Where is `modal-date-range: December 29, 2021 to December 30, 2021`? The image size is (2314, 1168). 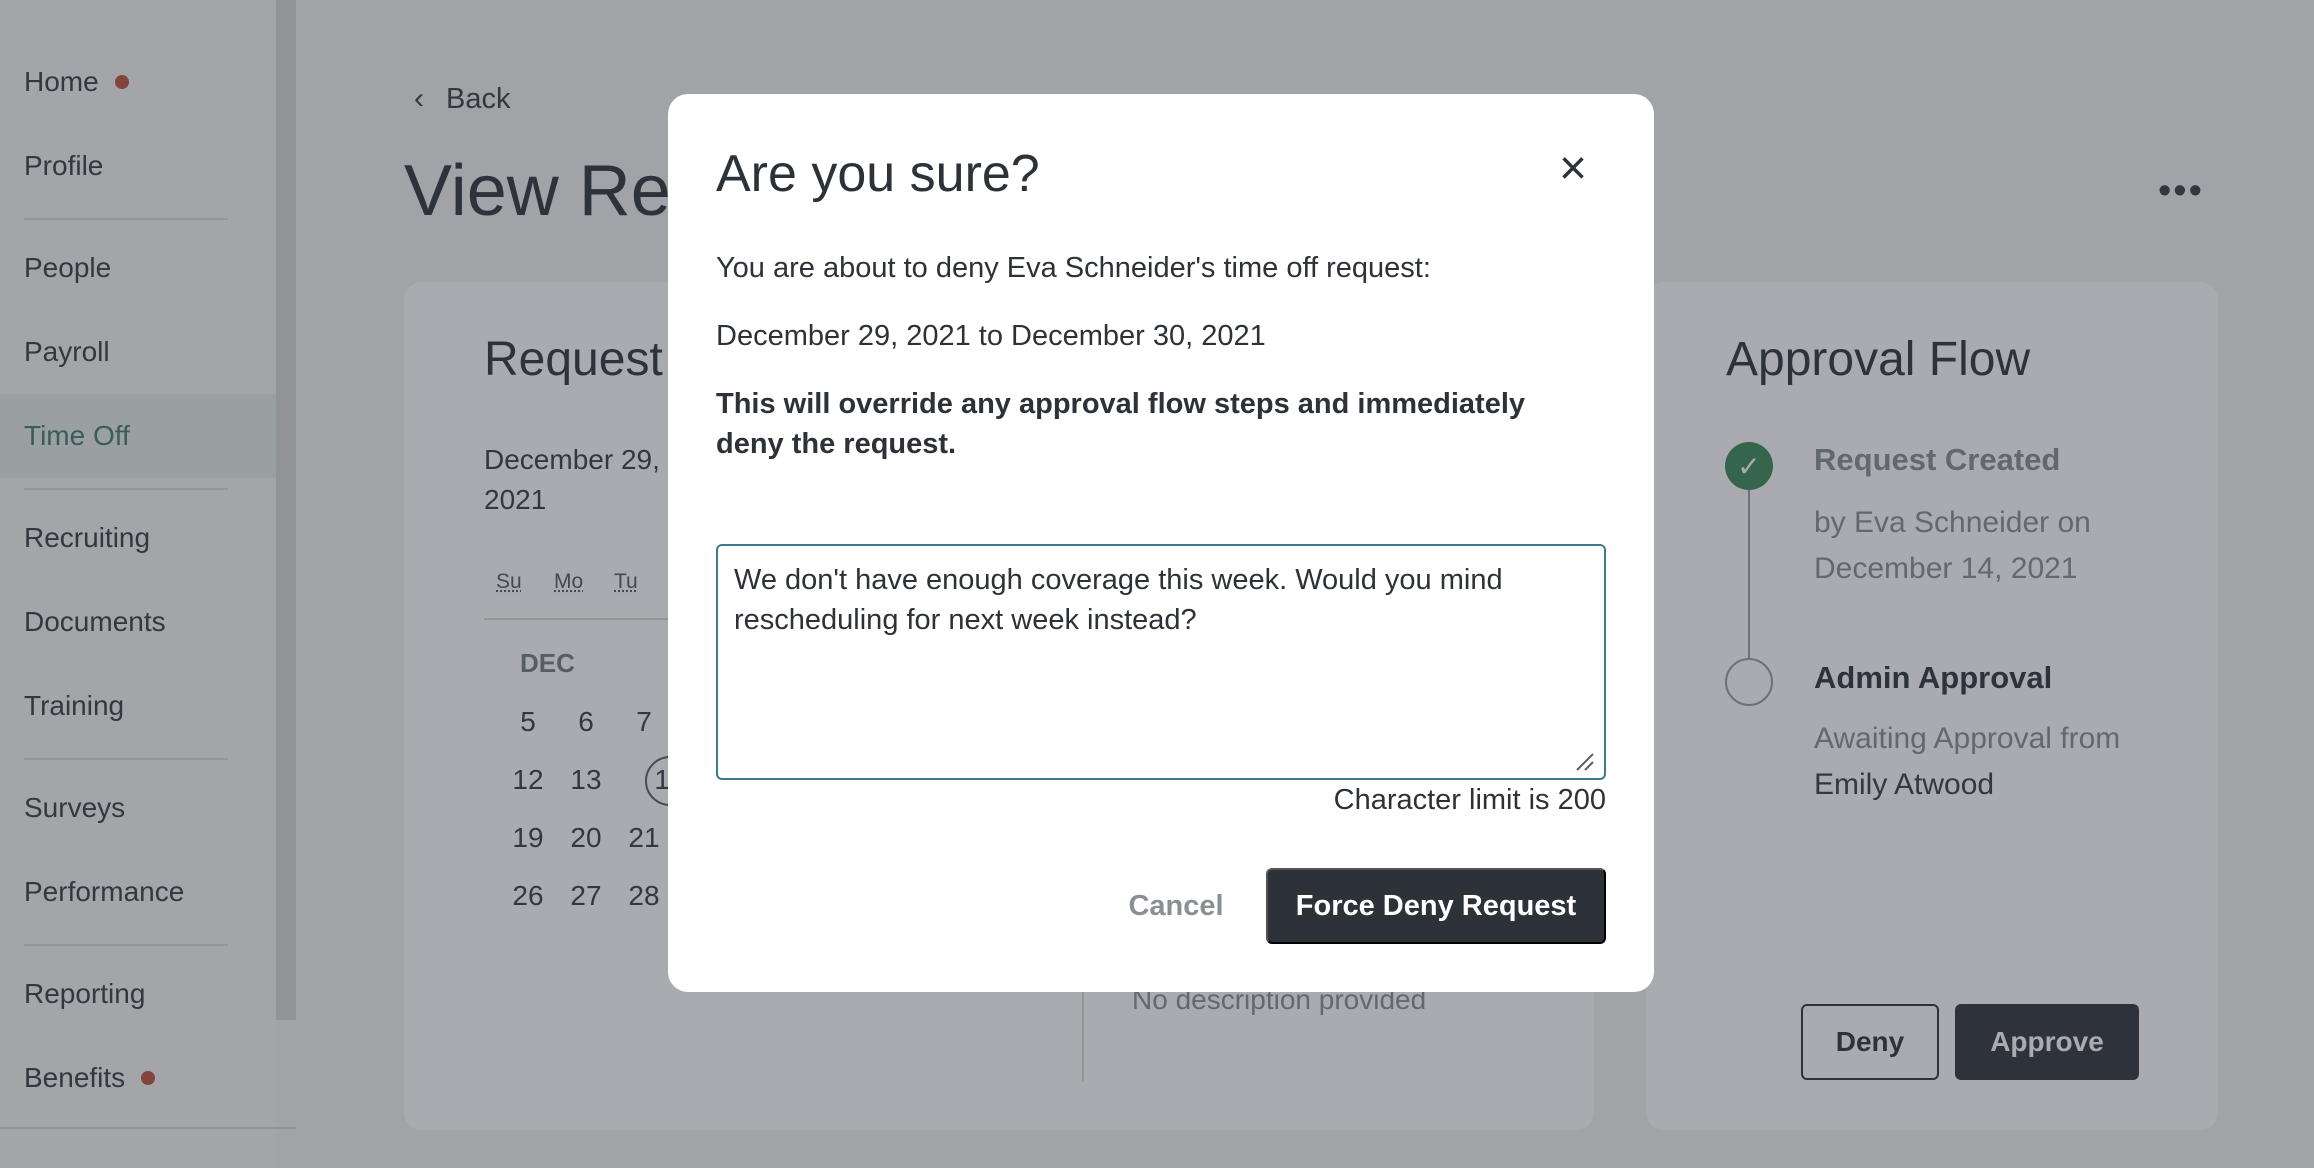 modal-date-range: December 29, 2021 to December 30, 2021 is located at coordinates (991, 336).